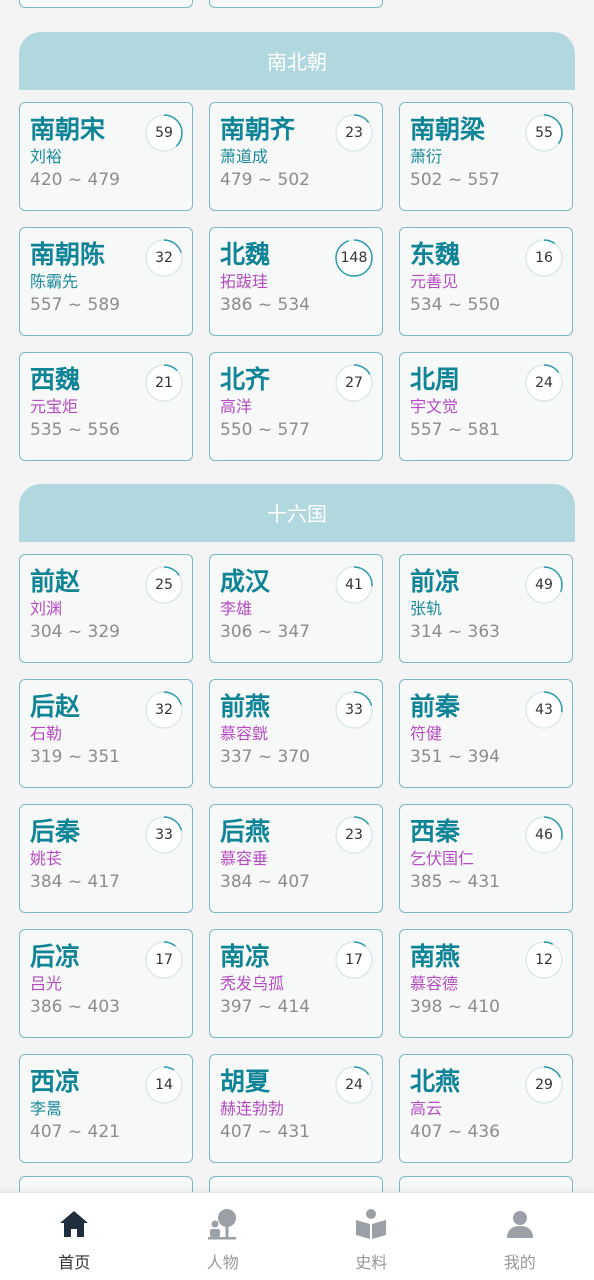 Image resolution: width=594 pixels, height=1280 pixels. I want to click on ruler-count: 43, so click(544, 710).